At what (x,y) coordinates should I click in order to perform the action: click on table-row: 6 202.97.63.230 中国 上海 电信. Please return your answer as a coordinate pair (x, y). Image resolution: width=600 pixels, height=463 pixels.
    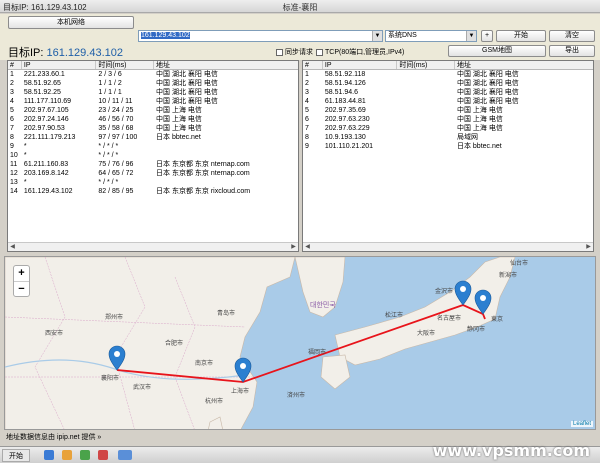
    Looking at the image, I should click on (448, 119).